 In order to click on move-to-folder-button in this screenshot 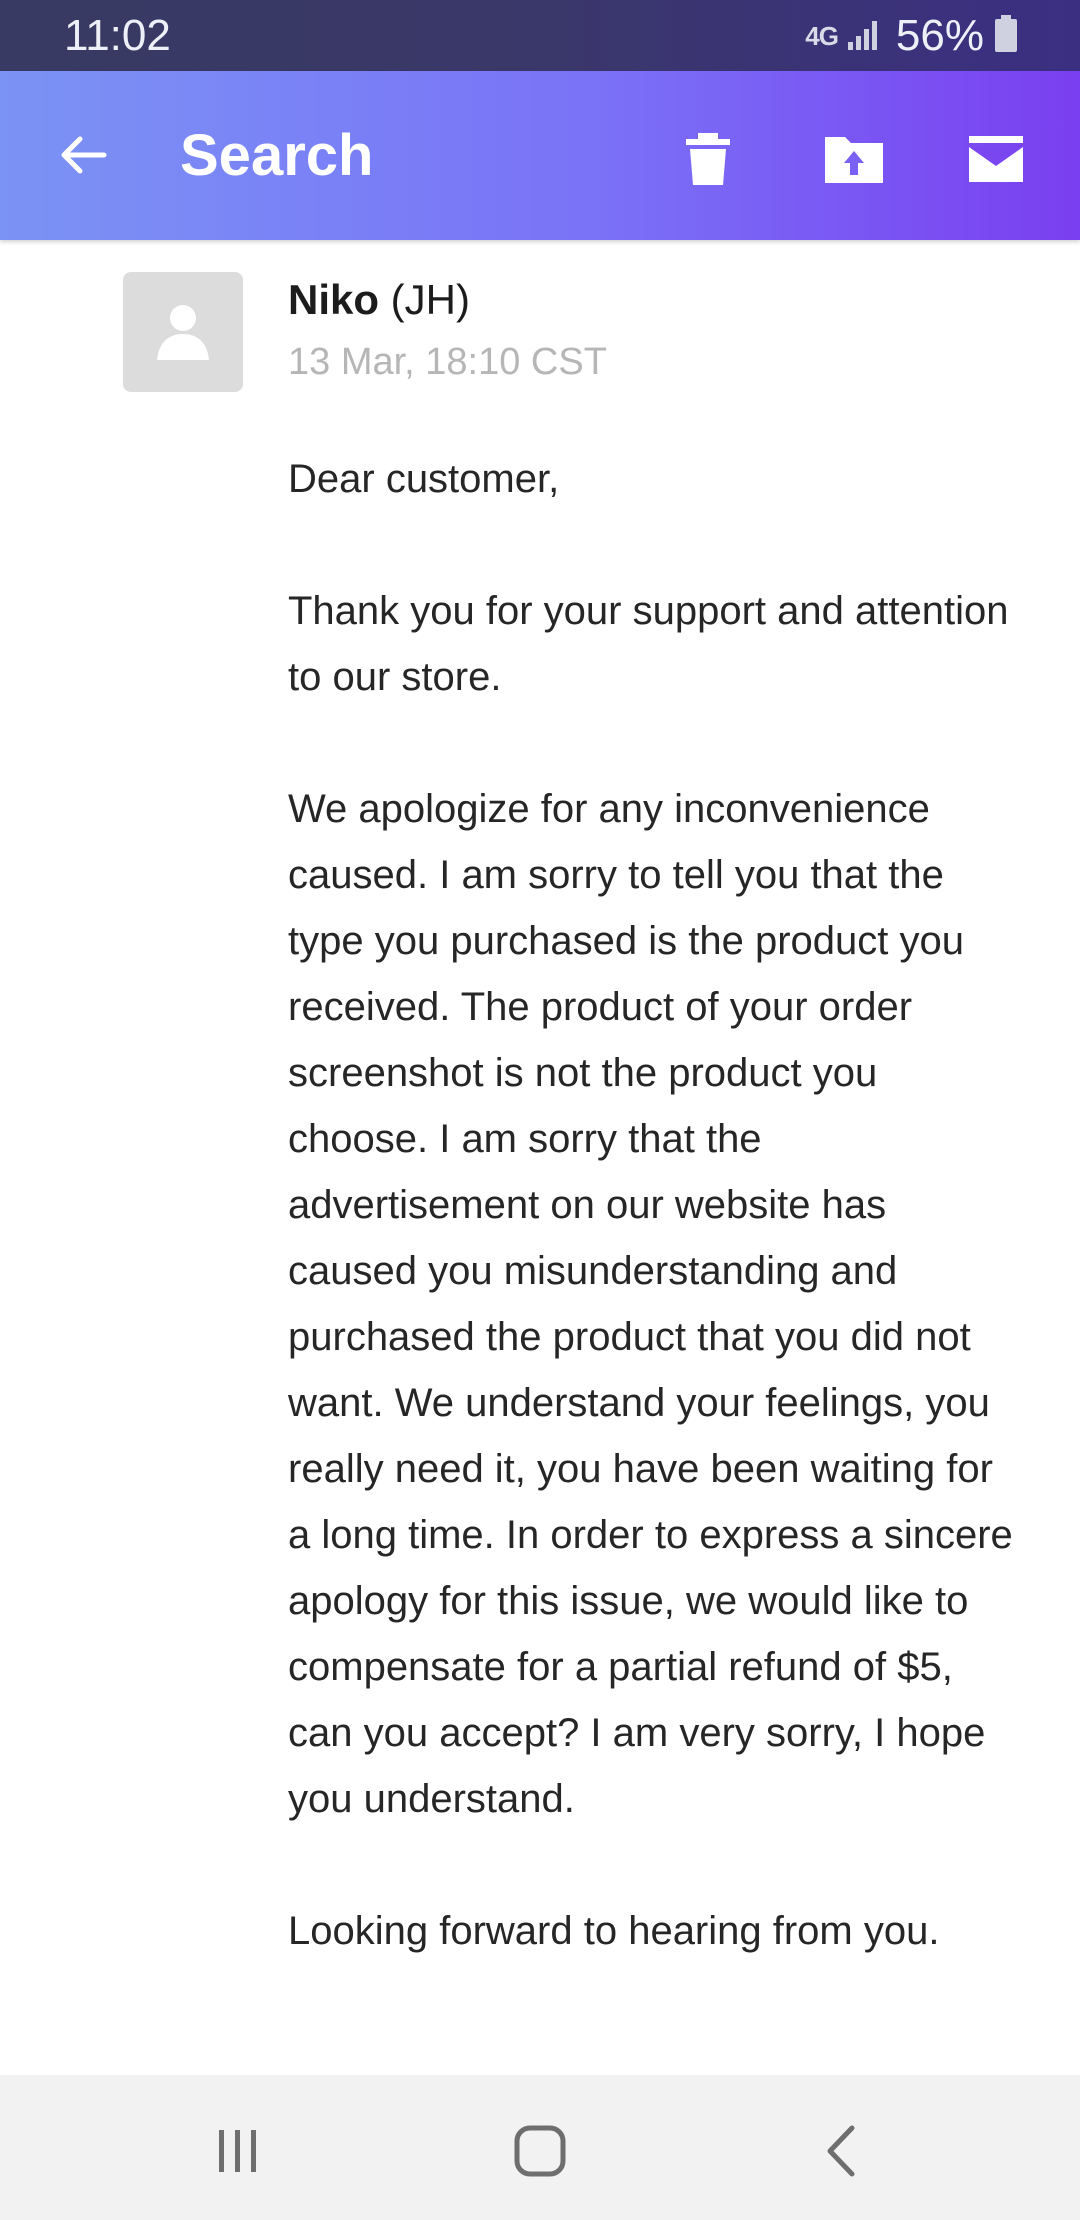, I will do `click(854, 159)`.